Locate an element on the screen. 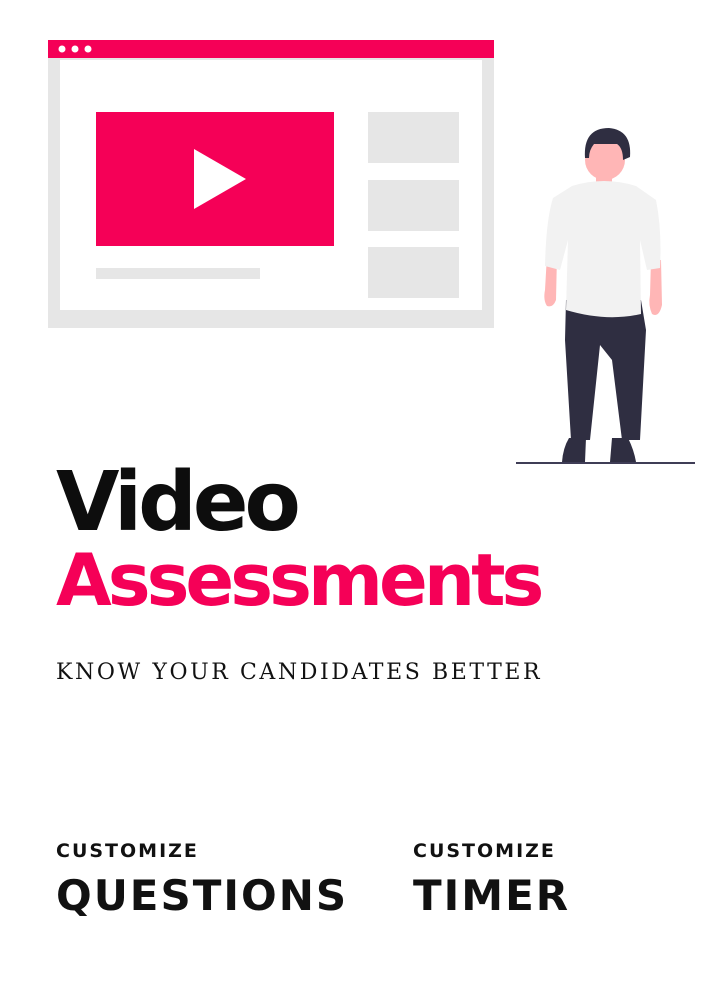 The height and width of the screenshot is (1000, 707). feature-customize-timer: CUSTOMIZE TIMER is located at coordinates (491, 879).